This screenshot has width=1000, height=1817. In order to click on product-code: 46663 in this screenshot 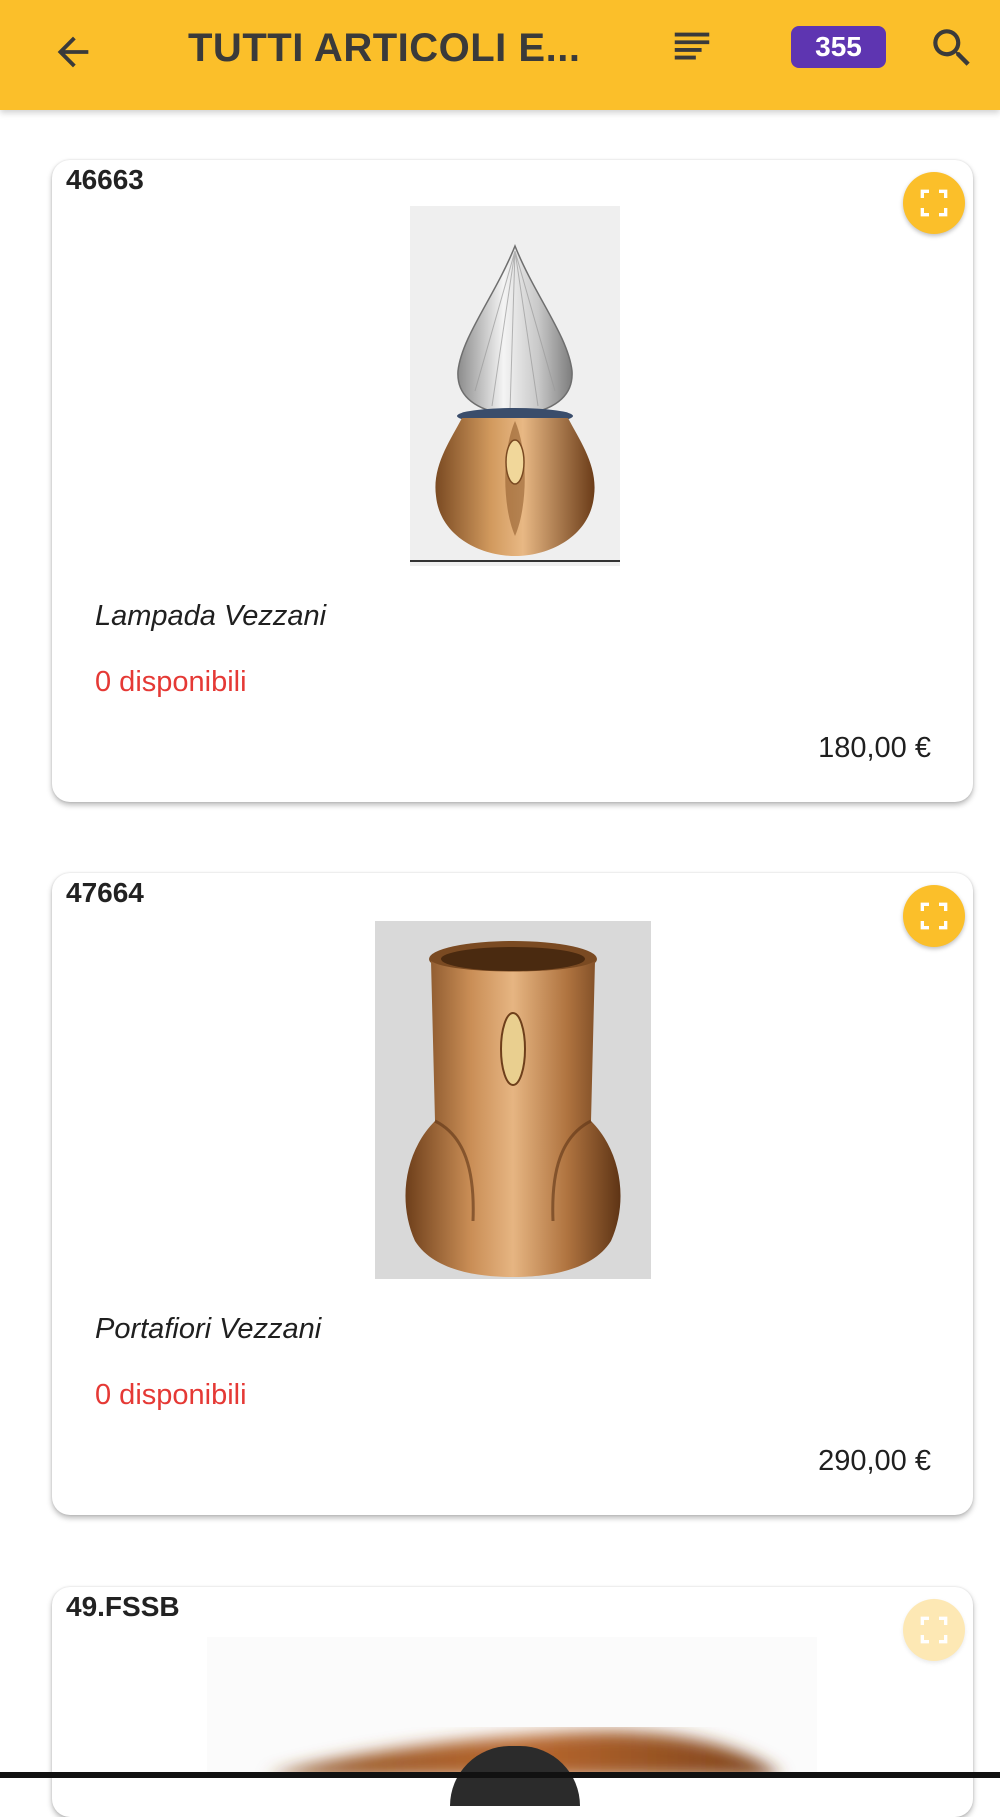, I will do `click(105, 179)`.